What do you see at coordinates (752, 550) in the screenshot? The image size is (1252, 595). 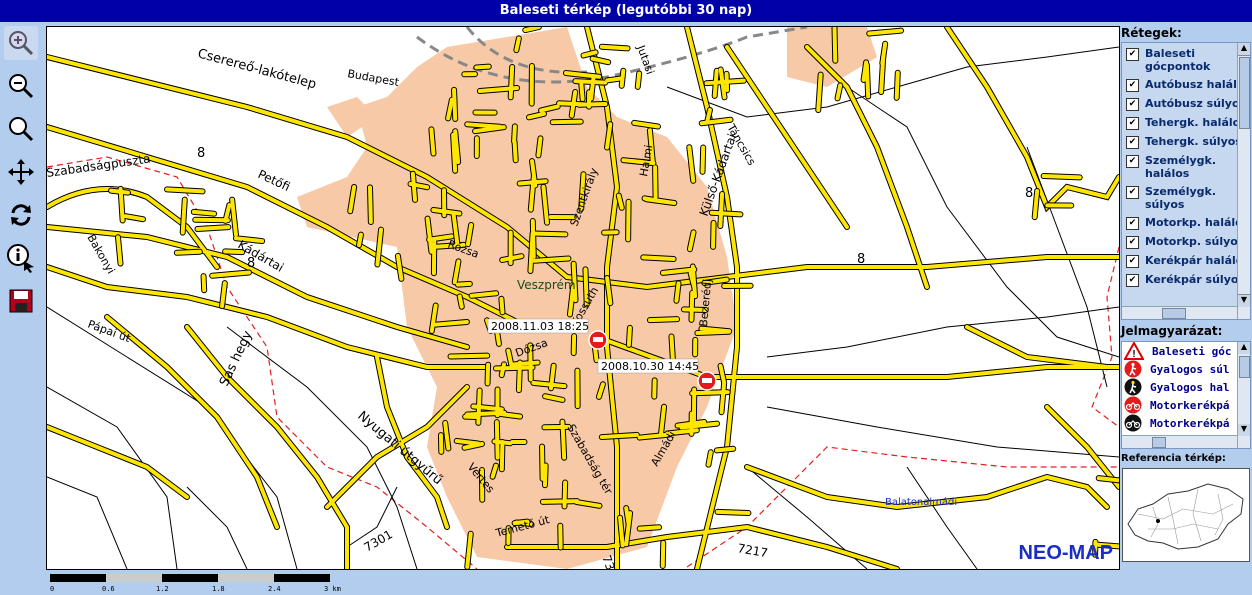 I see `road-number: 7217` at bounding box center [752, 550].